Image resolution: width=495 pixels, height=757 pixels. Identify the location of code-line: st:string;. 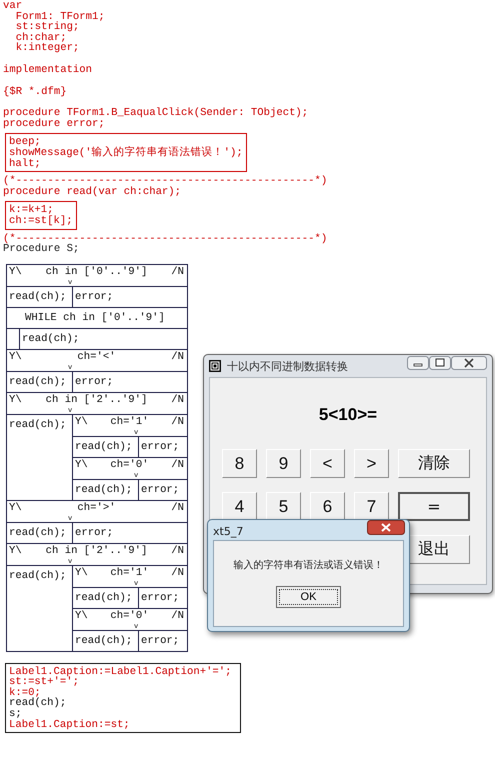
(47, 27).